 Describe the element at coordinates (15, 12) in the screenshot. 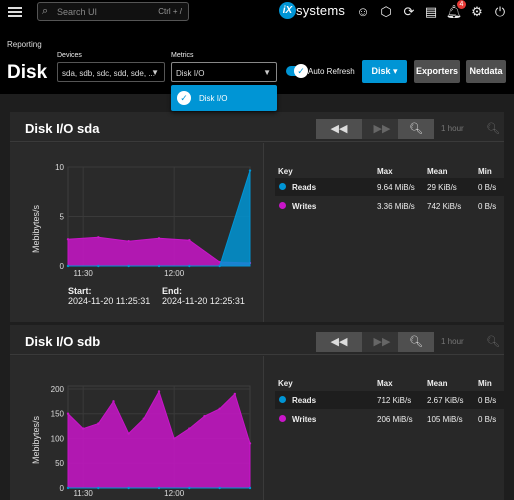

I see `menu-icon` at that location.